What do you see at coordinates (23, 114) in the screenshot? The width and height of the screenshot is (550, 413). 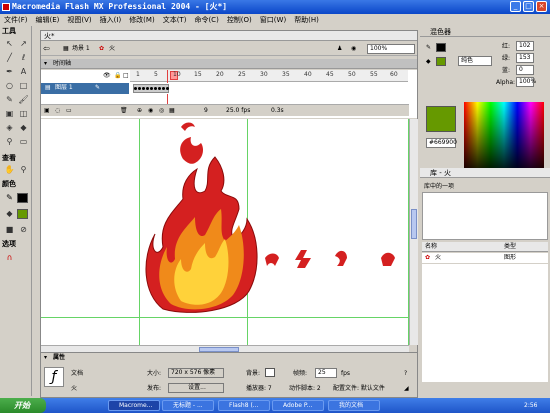 I see `fill-transform-icon: ◫` at bounding box center [23, 114].